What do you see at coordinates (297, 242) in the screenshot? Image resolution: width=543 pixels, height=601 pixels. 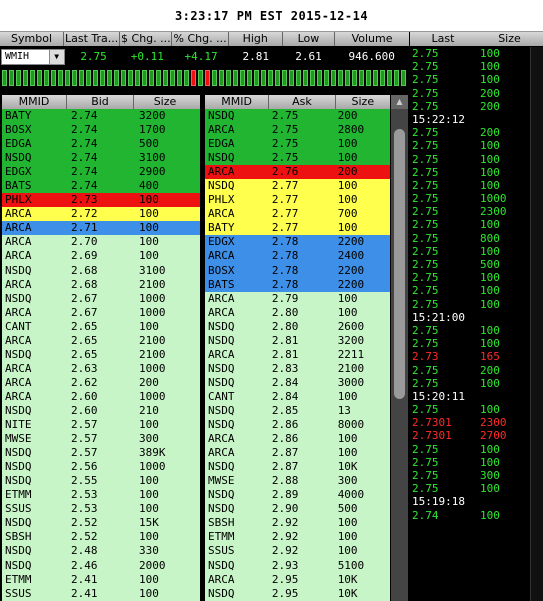 I see `ask-row: EDGX 2.78 2200` at bounding box center [297, 242].